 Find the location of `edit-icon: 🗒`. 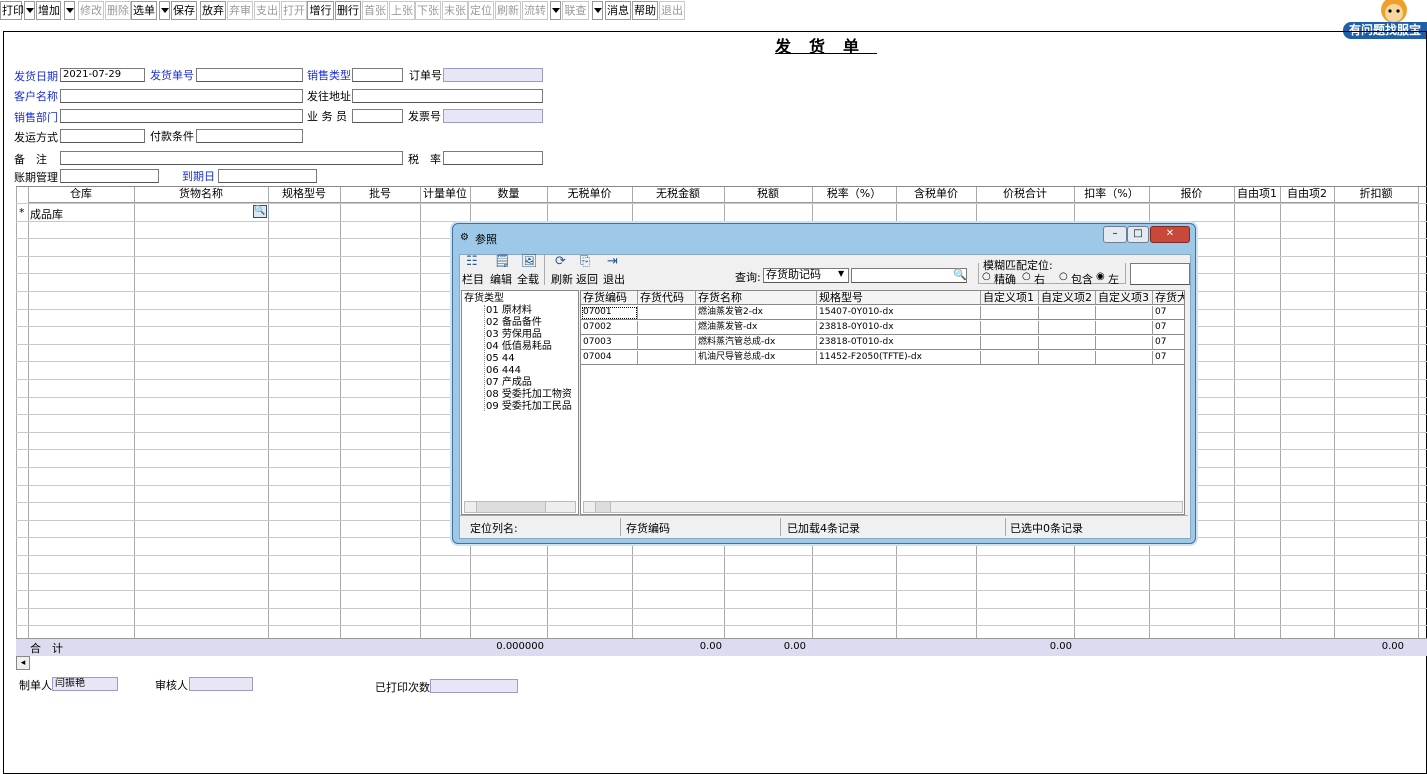

edit-icon: 🗒 is located at coordinates (502, 261).